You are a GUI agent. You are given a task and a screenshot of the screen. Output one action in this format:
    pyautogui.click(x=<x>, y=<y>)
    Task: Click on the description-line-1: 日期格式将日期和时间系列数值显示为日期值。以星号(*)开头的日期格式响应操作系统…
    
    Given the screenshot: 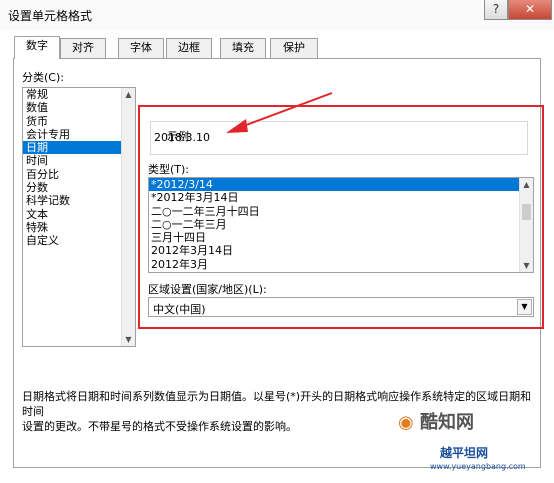 What is the action you would take?
    pyautogui.click(x=277, y=404)
    